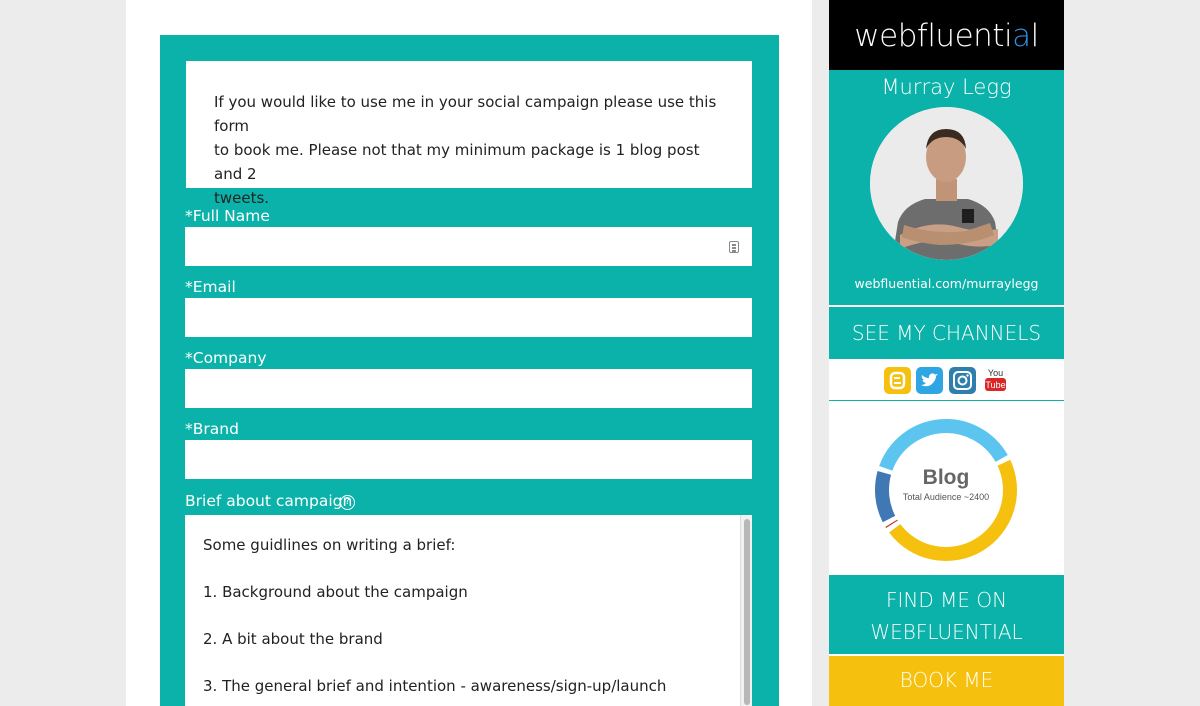  I want to click on brief-label: Brief about campaign, so click(269, 501).